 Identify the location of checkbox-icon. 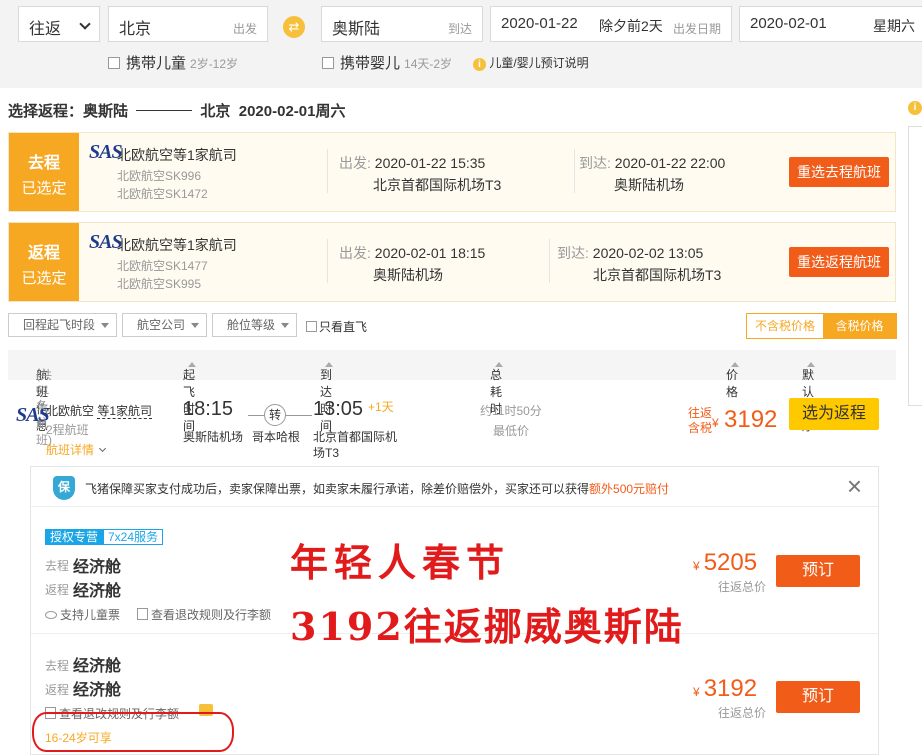
(114, 63).